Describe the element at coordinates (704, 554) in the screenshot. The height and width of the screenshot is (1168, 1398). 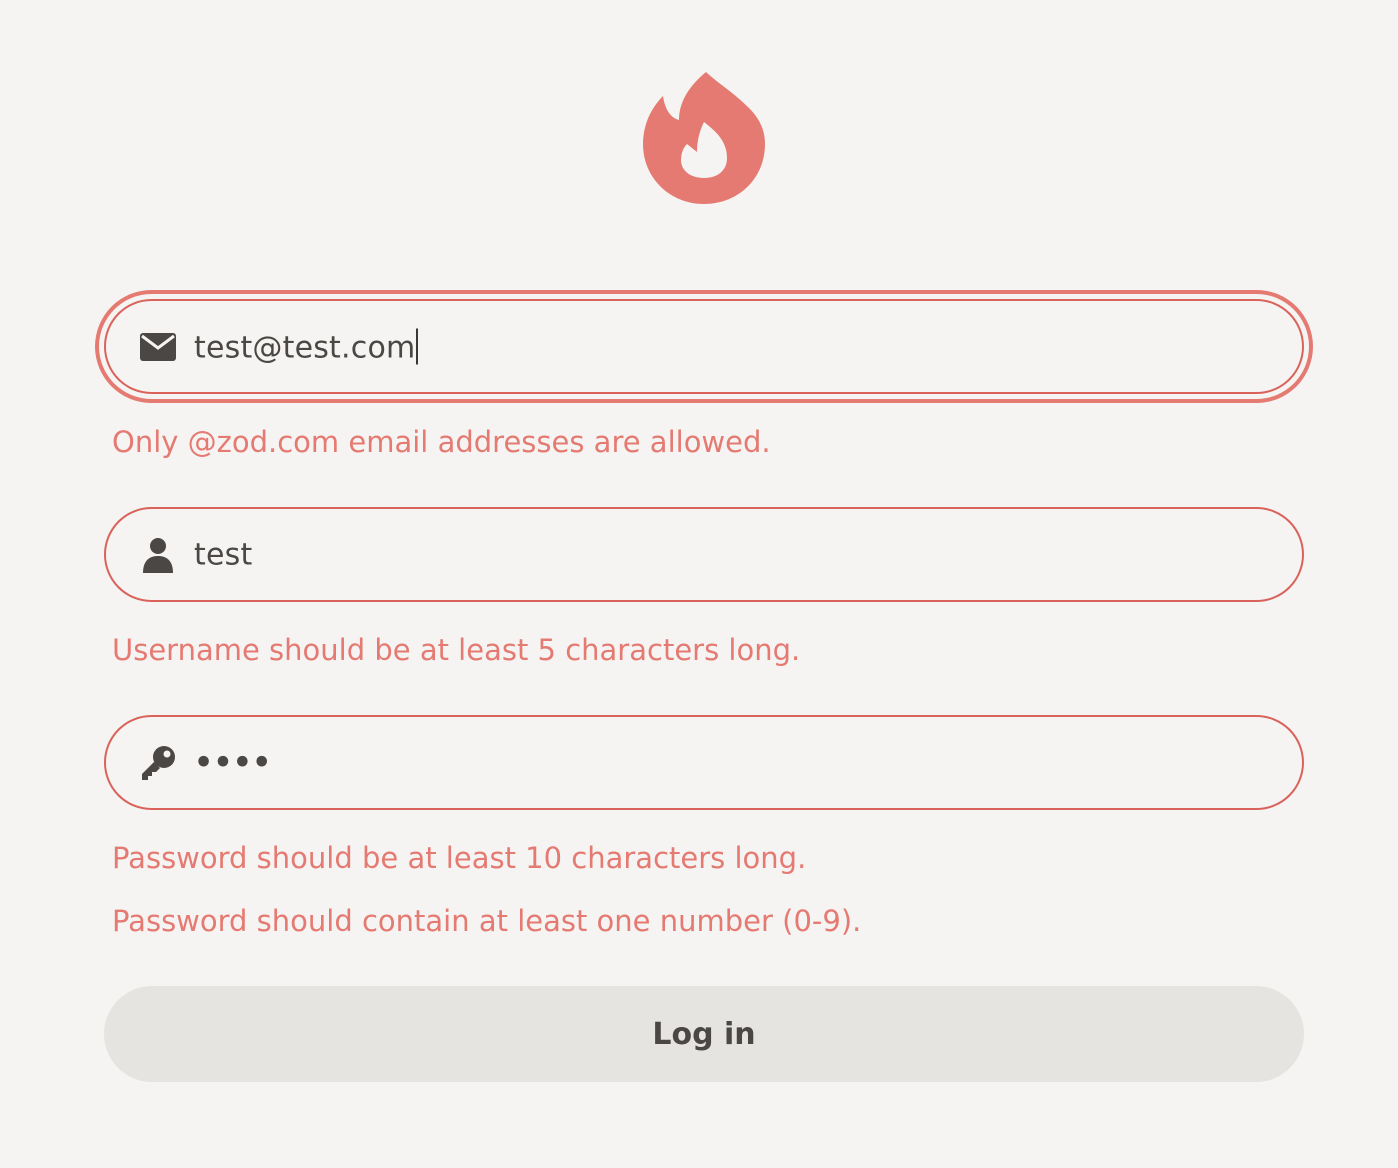
I see `username-field: test` at that location.